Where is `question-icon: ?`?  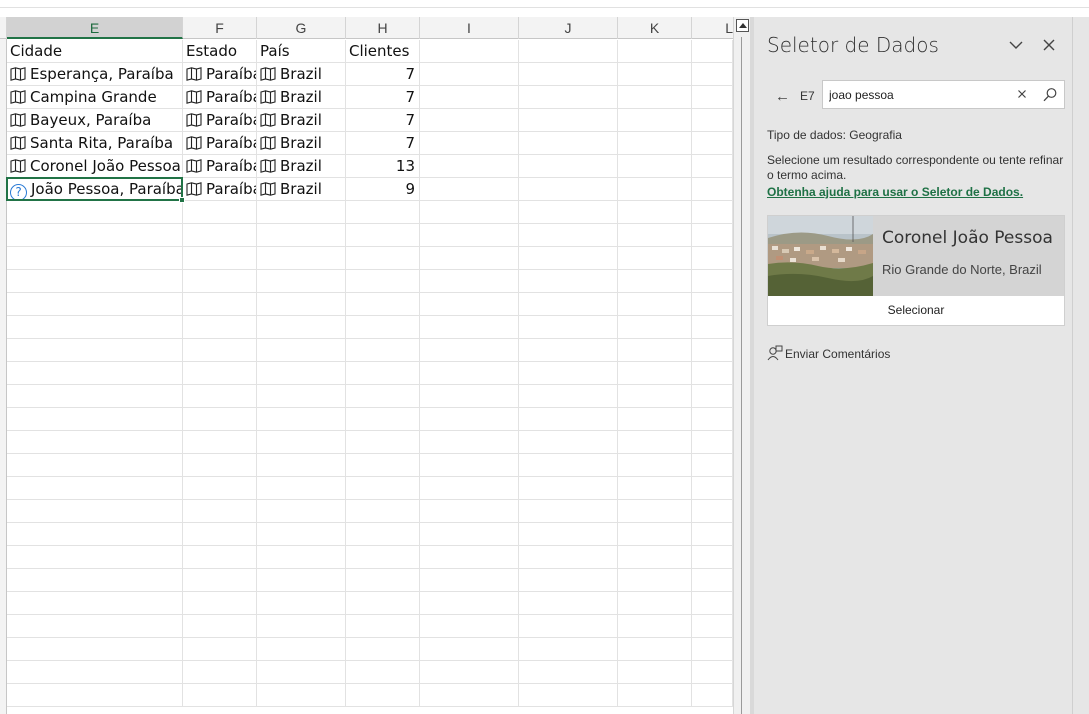
question-icon: ? is located at coordinates (18, 192).